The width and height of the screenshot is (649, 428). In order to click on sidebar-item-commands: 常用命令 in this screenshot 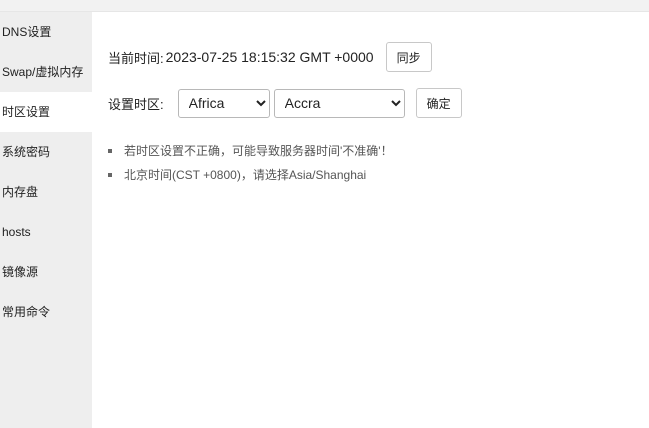, I will do `click(46, 312)`.